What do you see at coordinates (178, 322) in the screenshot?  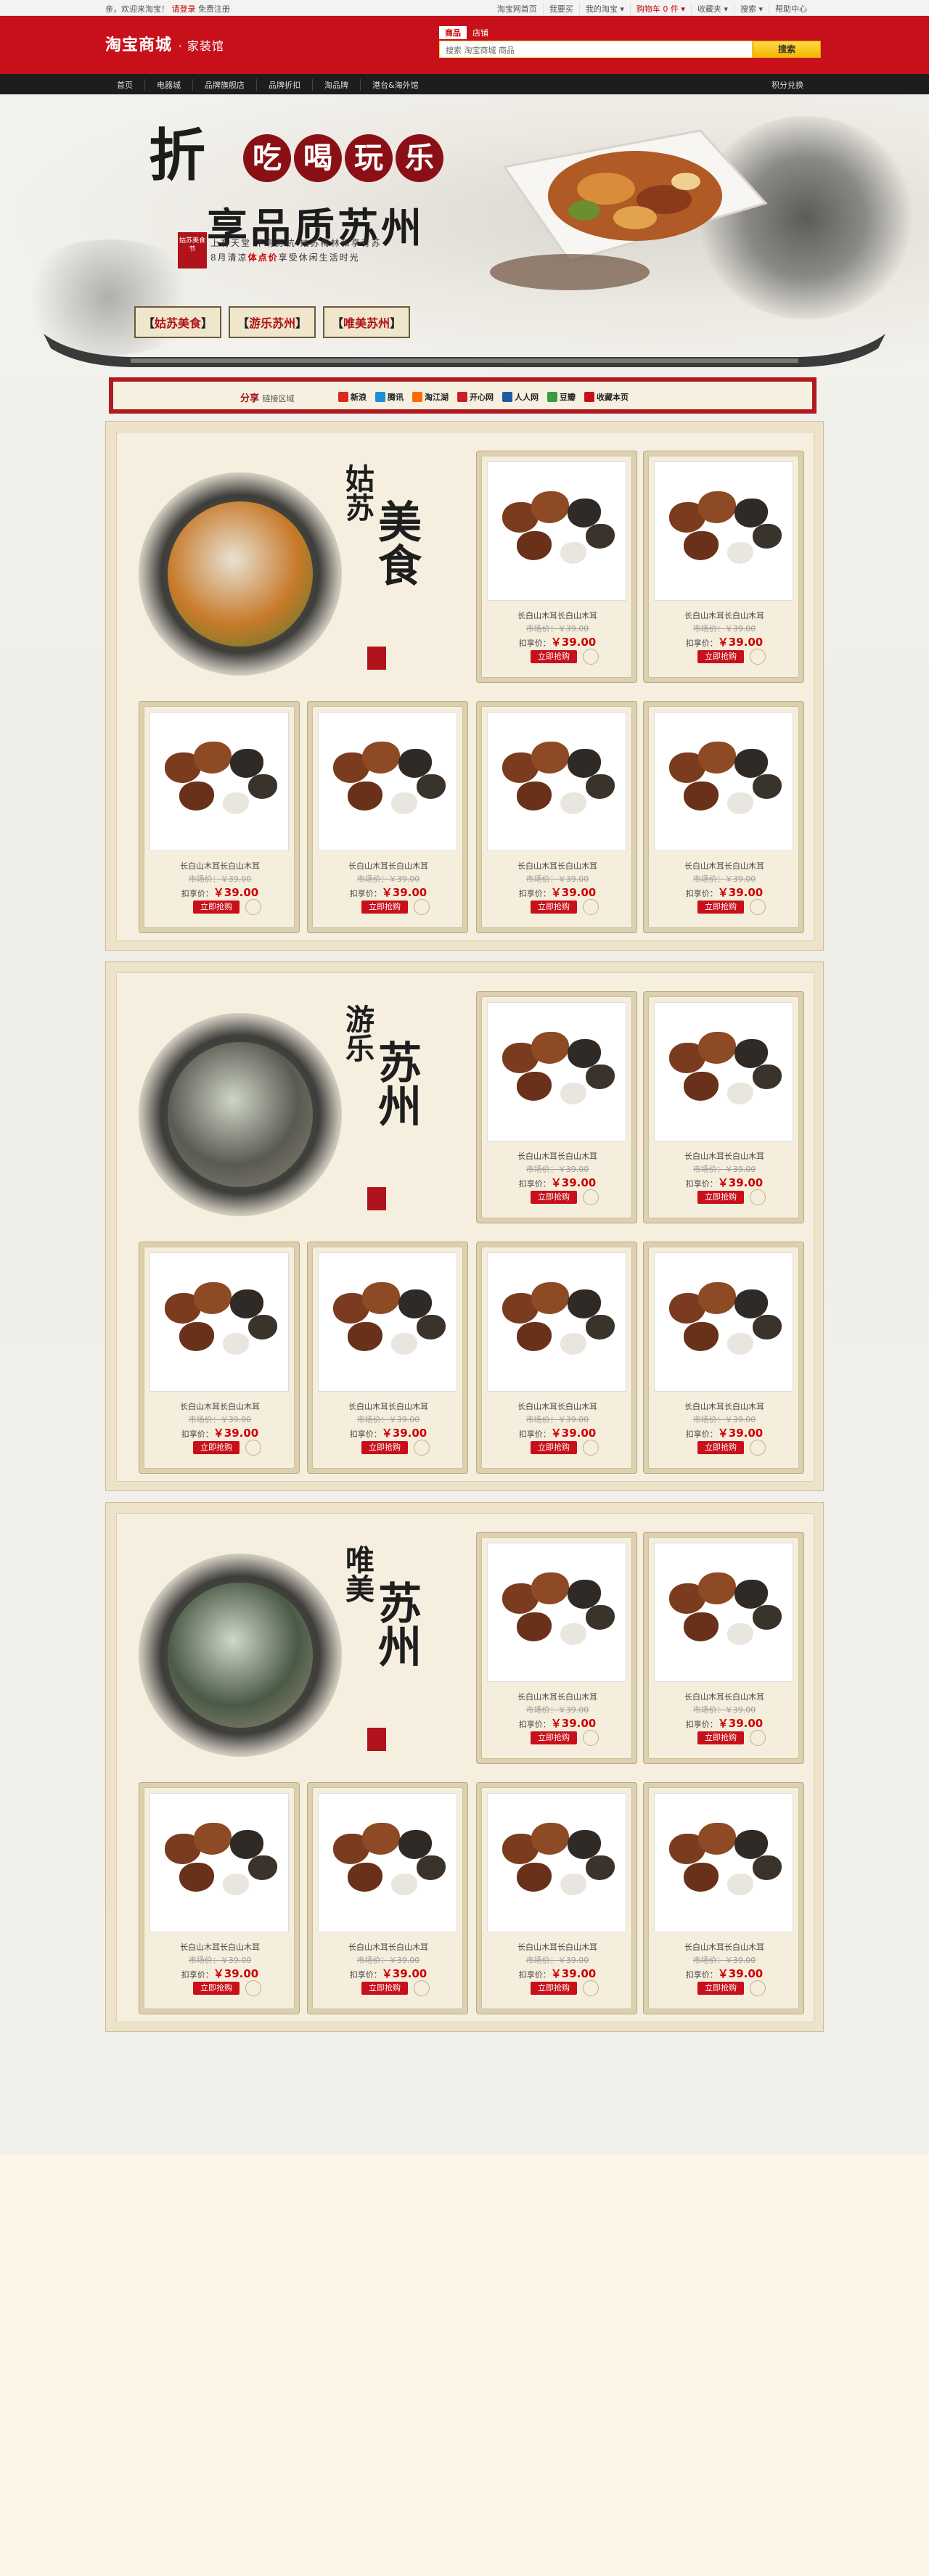 I see `hero-label-food: 【姑苏美食】` at bounding box center [178, 322].